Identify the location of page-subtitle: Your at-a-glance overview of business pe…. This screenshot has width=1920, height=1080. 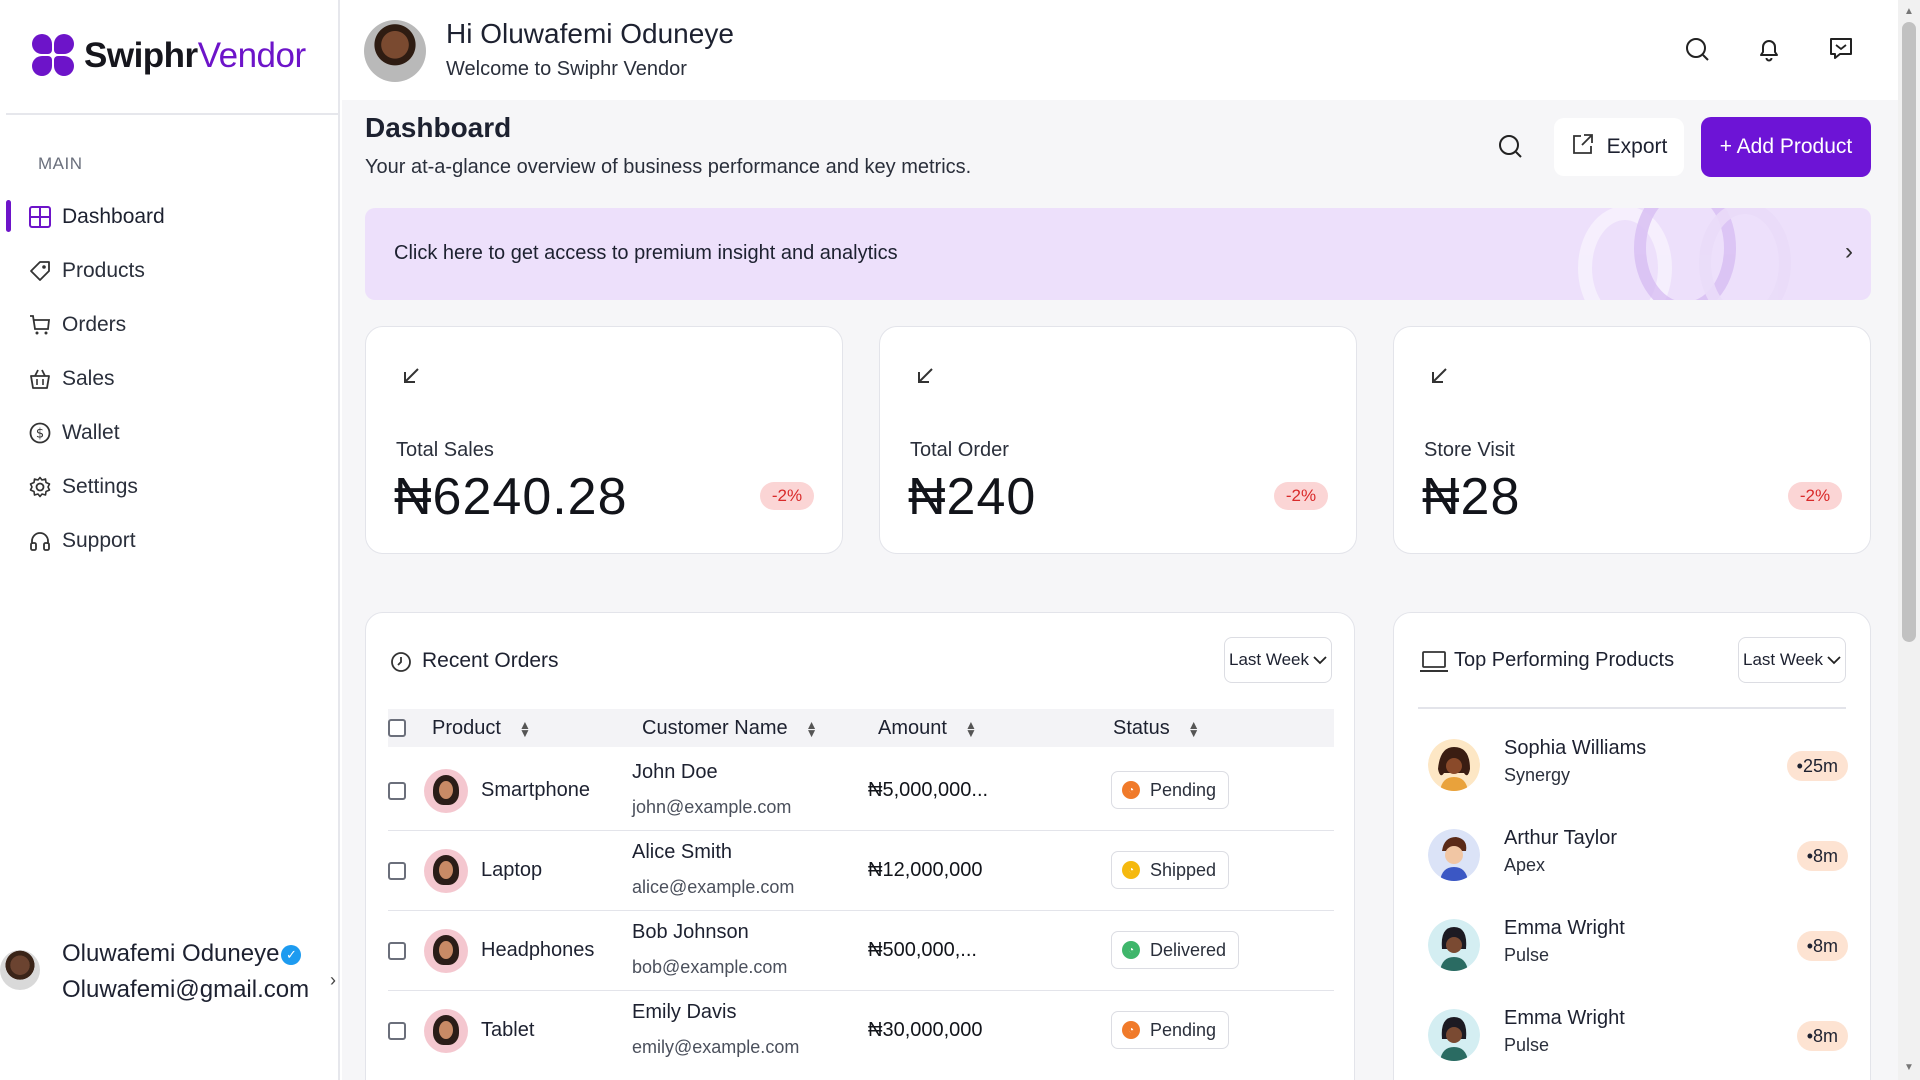
(668, 167).